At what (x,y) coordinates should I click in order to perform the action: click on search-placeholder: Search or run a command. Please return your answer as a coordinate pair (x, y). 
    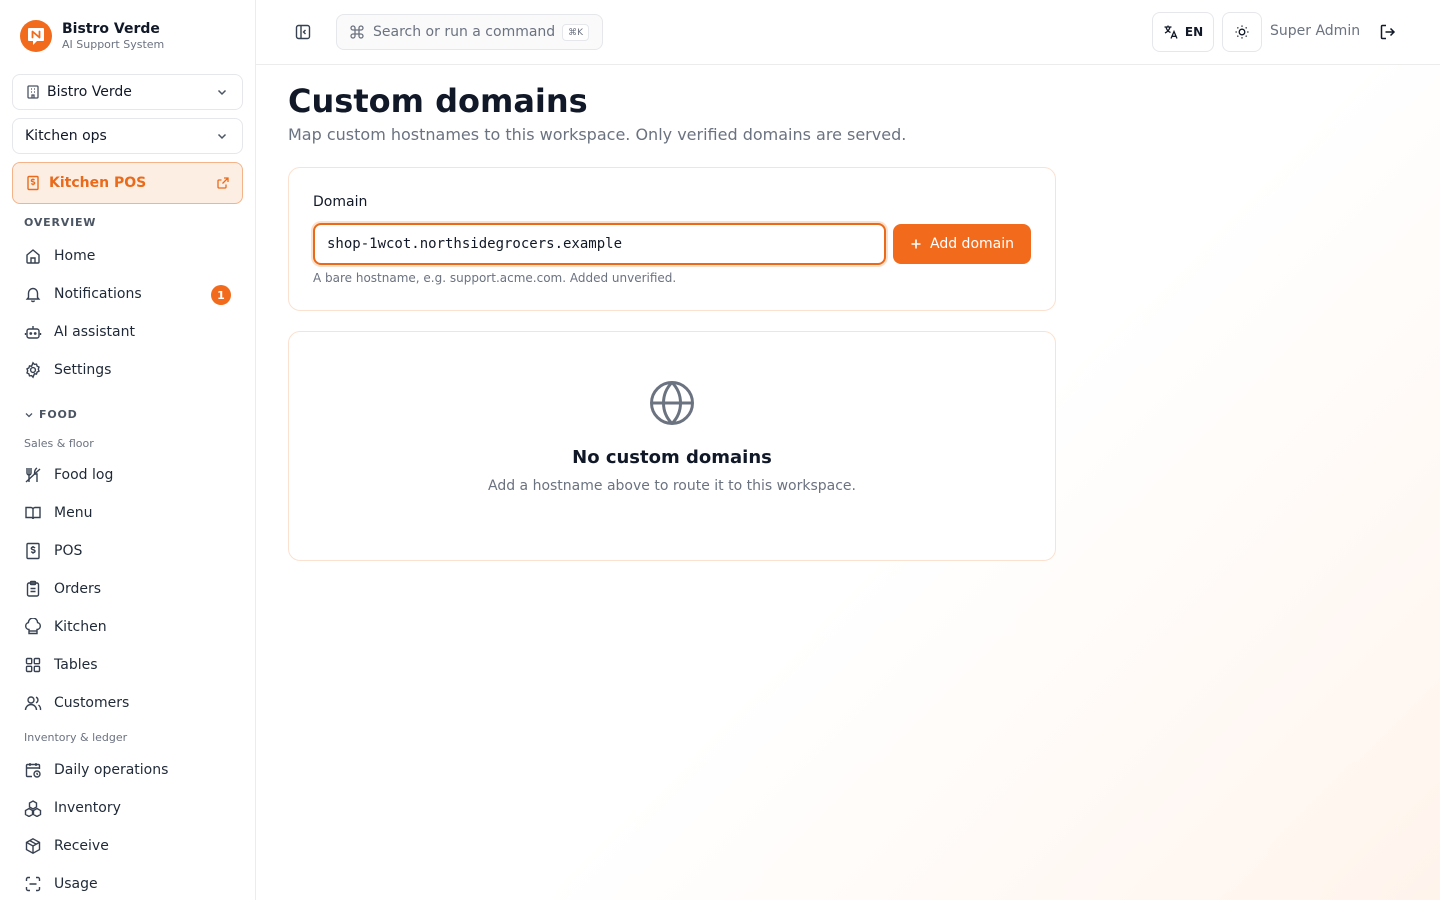
    Looking at the image, I should click on (464, 32).